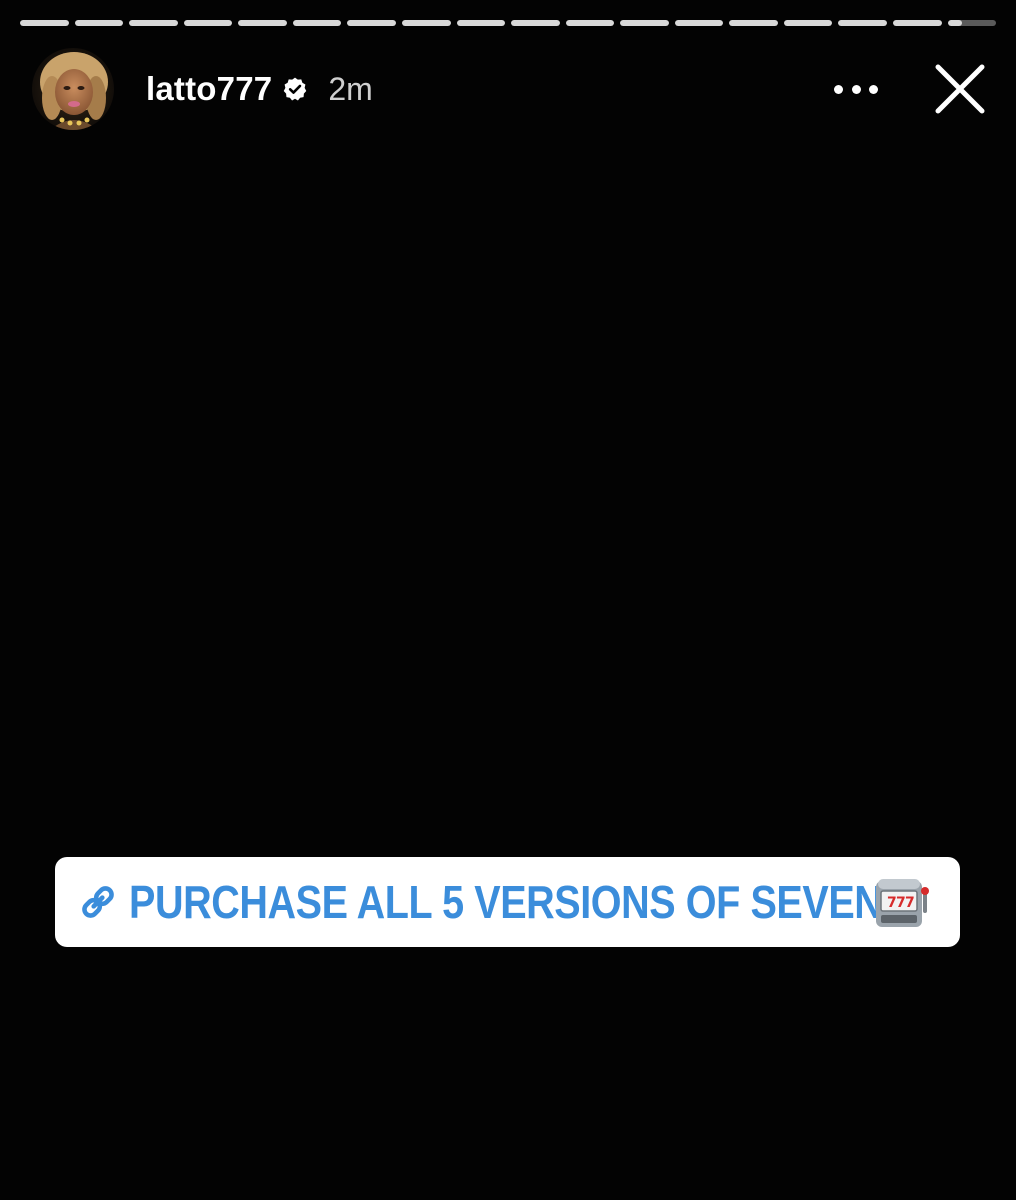 This screenshot has width=1016, height=1200. Describe the element at coordinates (209, 89) in the screenshot. I see `username: latto777` at that location.